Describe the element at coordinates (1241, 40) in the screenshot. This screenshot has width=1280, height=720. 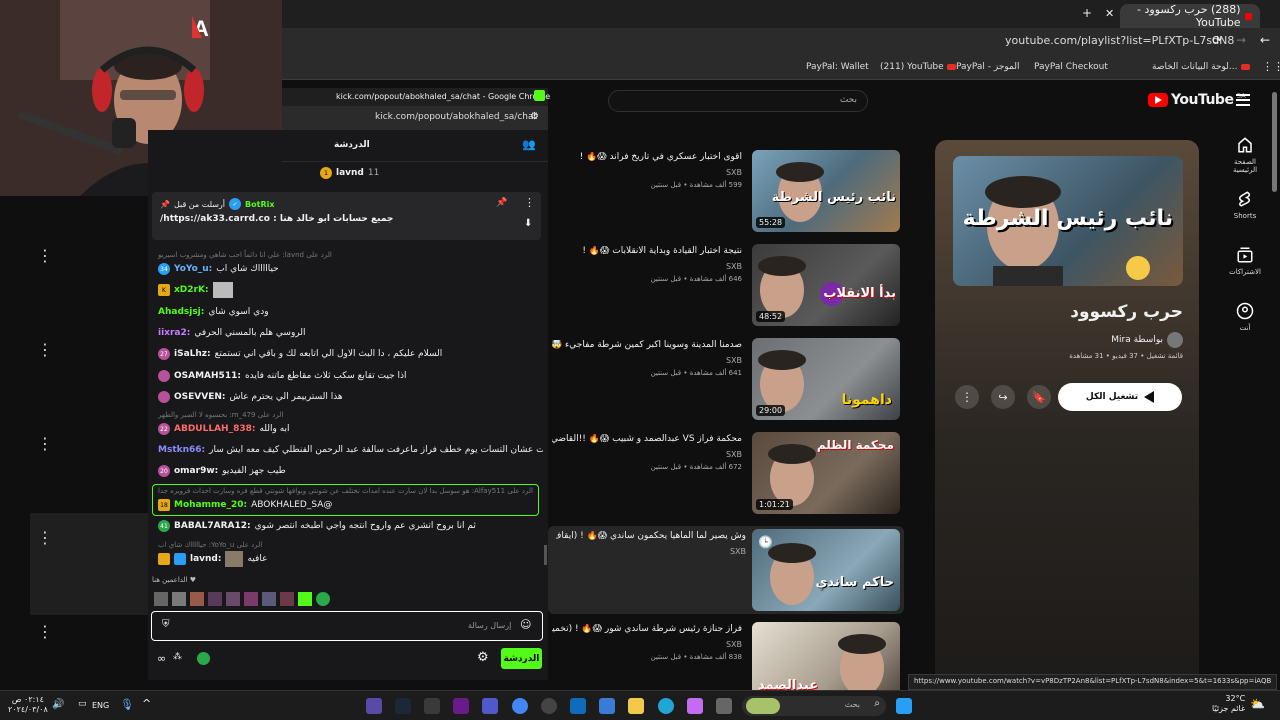
I see `forward-icon: →` at that location.